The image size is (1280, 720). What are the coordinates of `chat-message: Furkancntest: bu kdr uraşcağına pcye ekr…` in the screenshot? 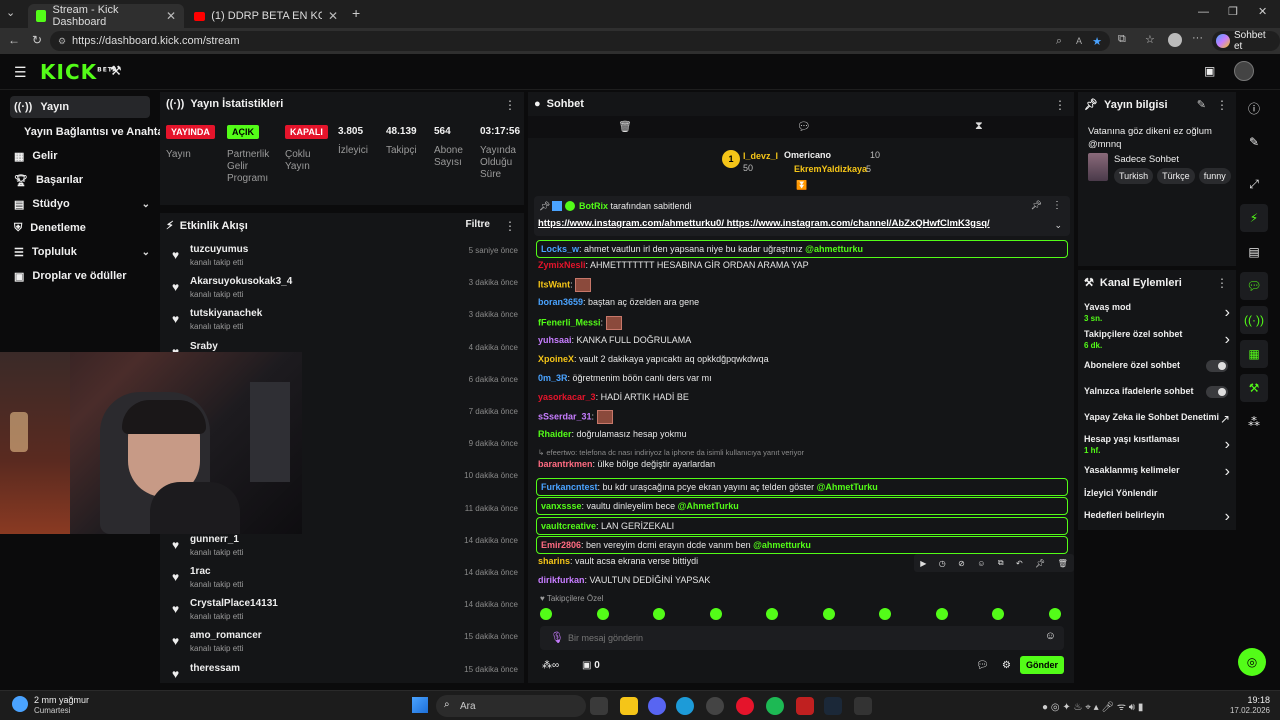 It's located at (802, 486).